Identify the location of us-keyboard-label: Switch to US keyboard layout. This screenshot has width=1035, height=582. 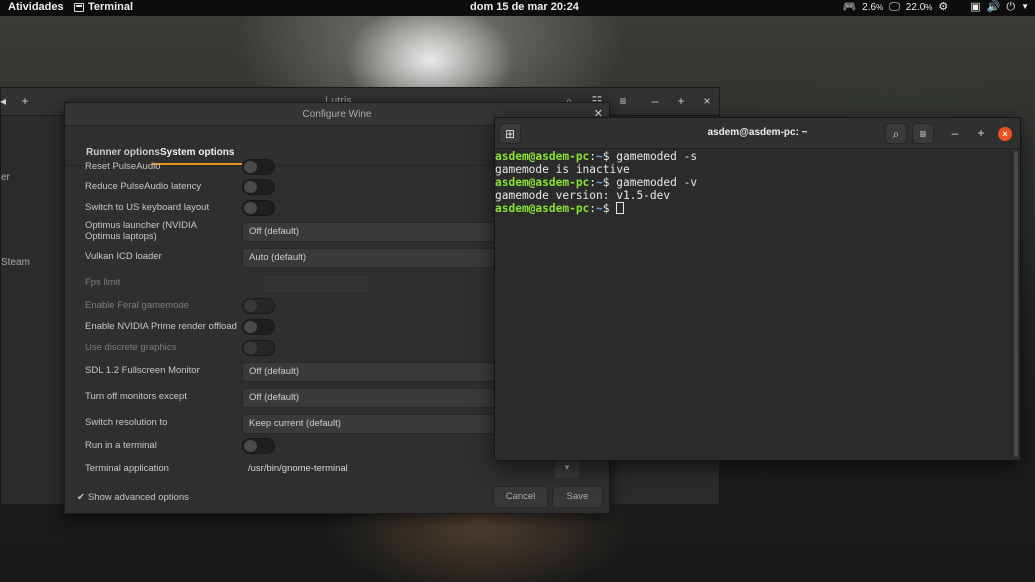
(147, 207).